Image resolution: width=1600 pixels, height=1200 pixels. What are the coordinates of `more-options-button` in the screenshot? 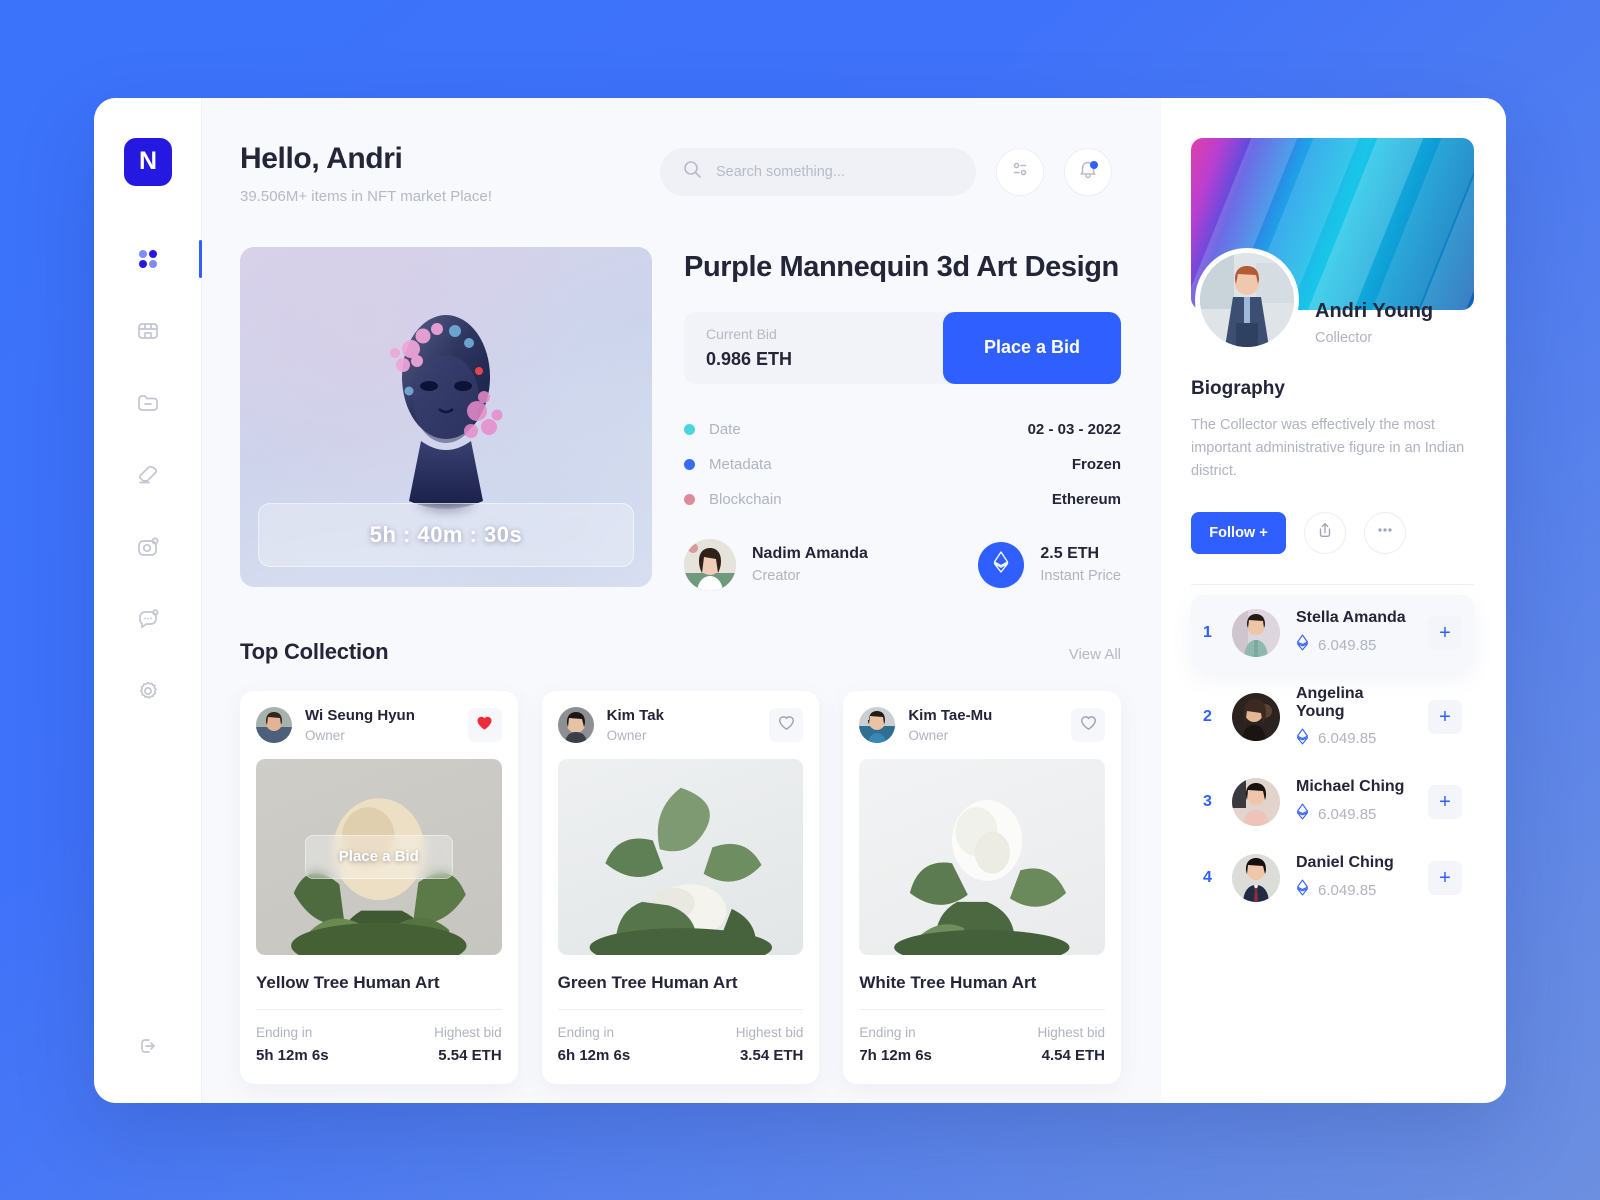 It's located at (1385, 532).